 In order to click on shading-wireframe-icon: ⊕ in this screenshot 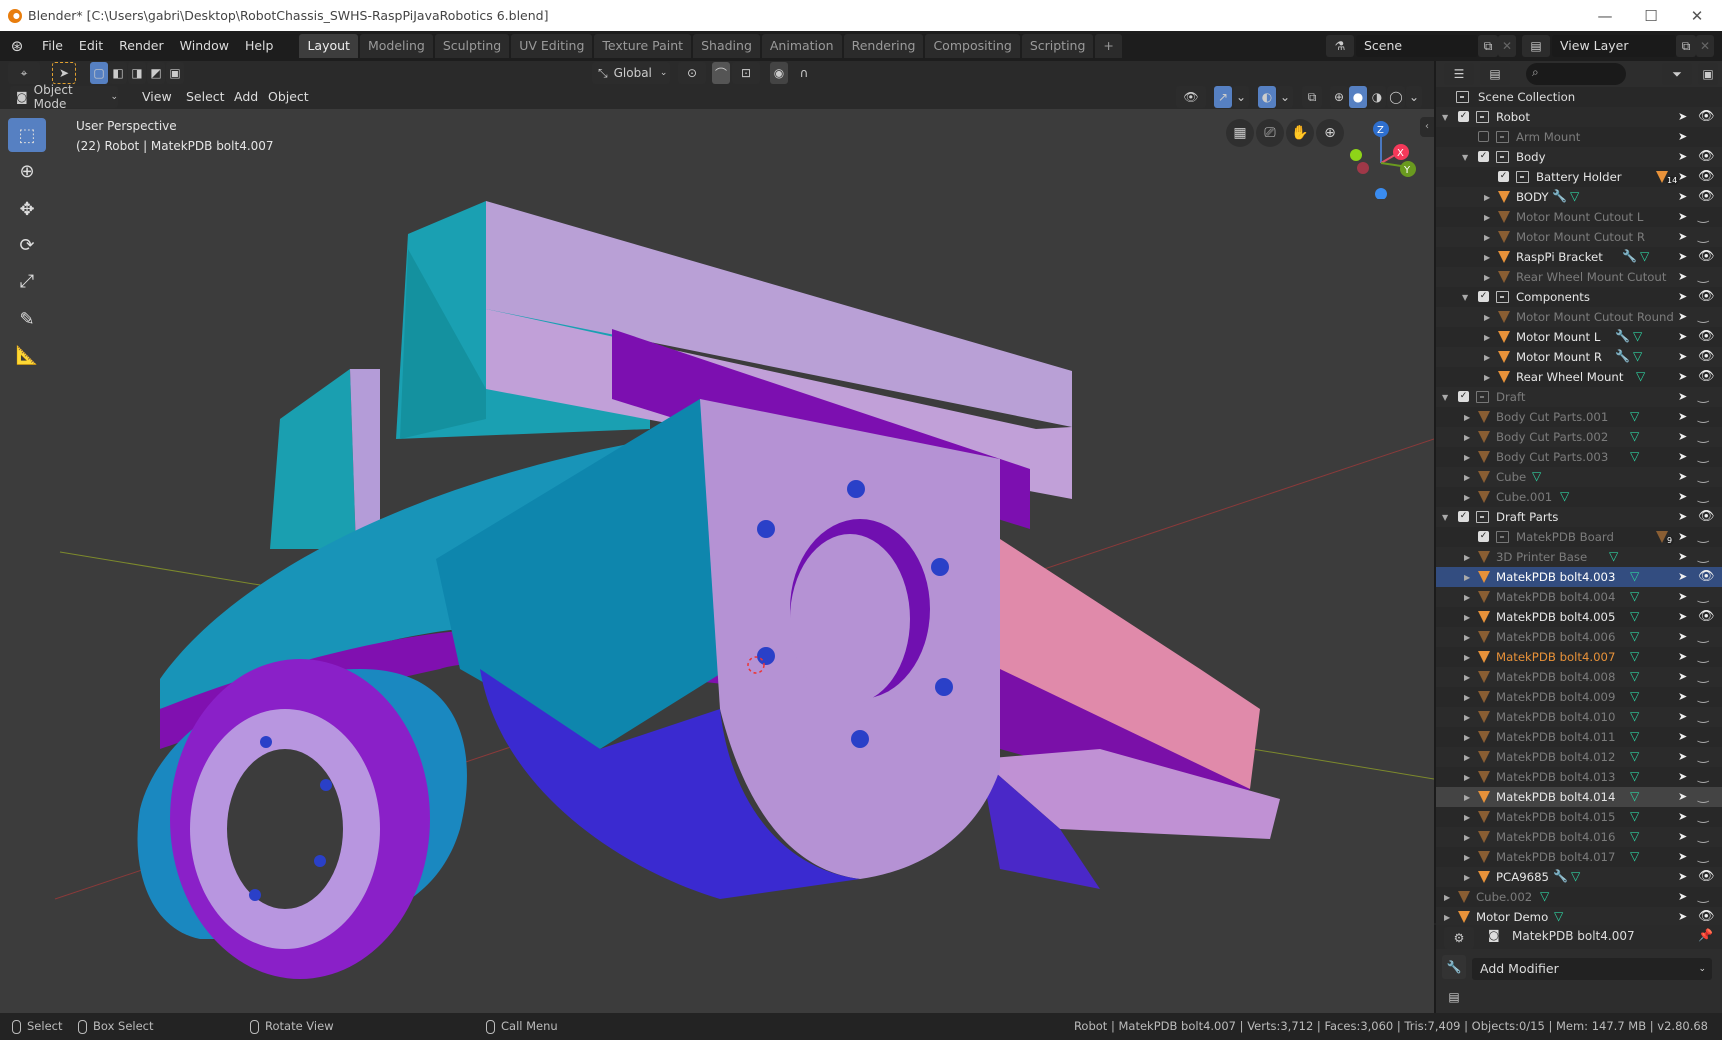, I will do `click(1339, 97)`.